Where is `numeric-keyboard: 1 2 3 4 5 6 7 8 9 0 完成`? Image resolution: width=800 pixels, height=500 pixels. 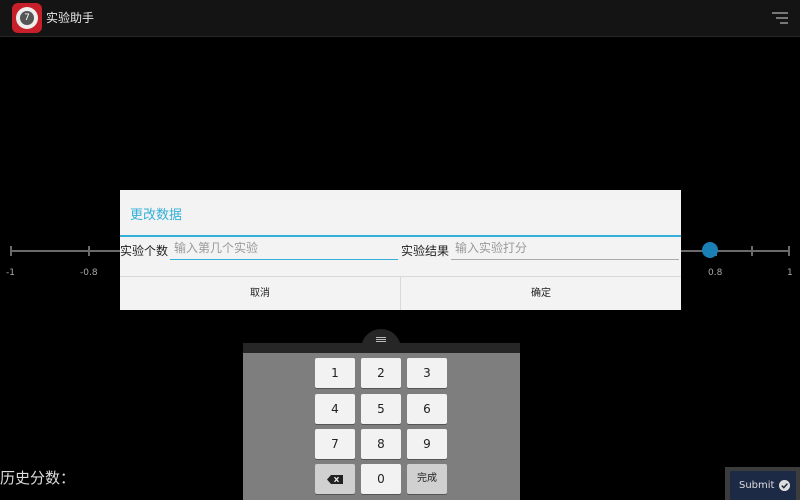 numeric-keyboard: 1 2 3 4 5 6 7 8 9 0 完成 is located at coordinates (381, 426).